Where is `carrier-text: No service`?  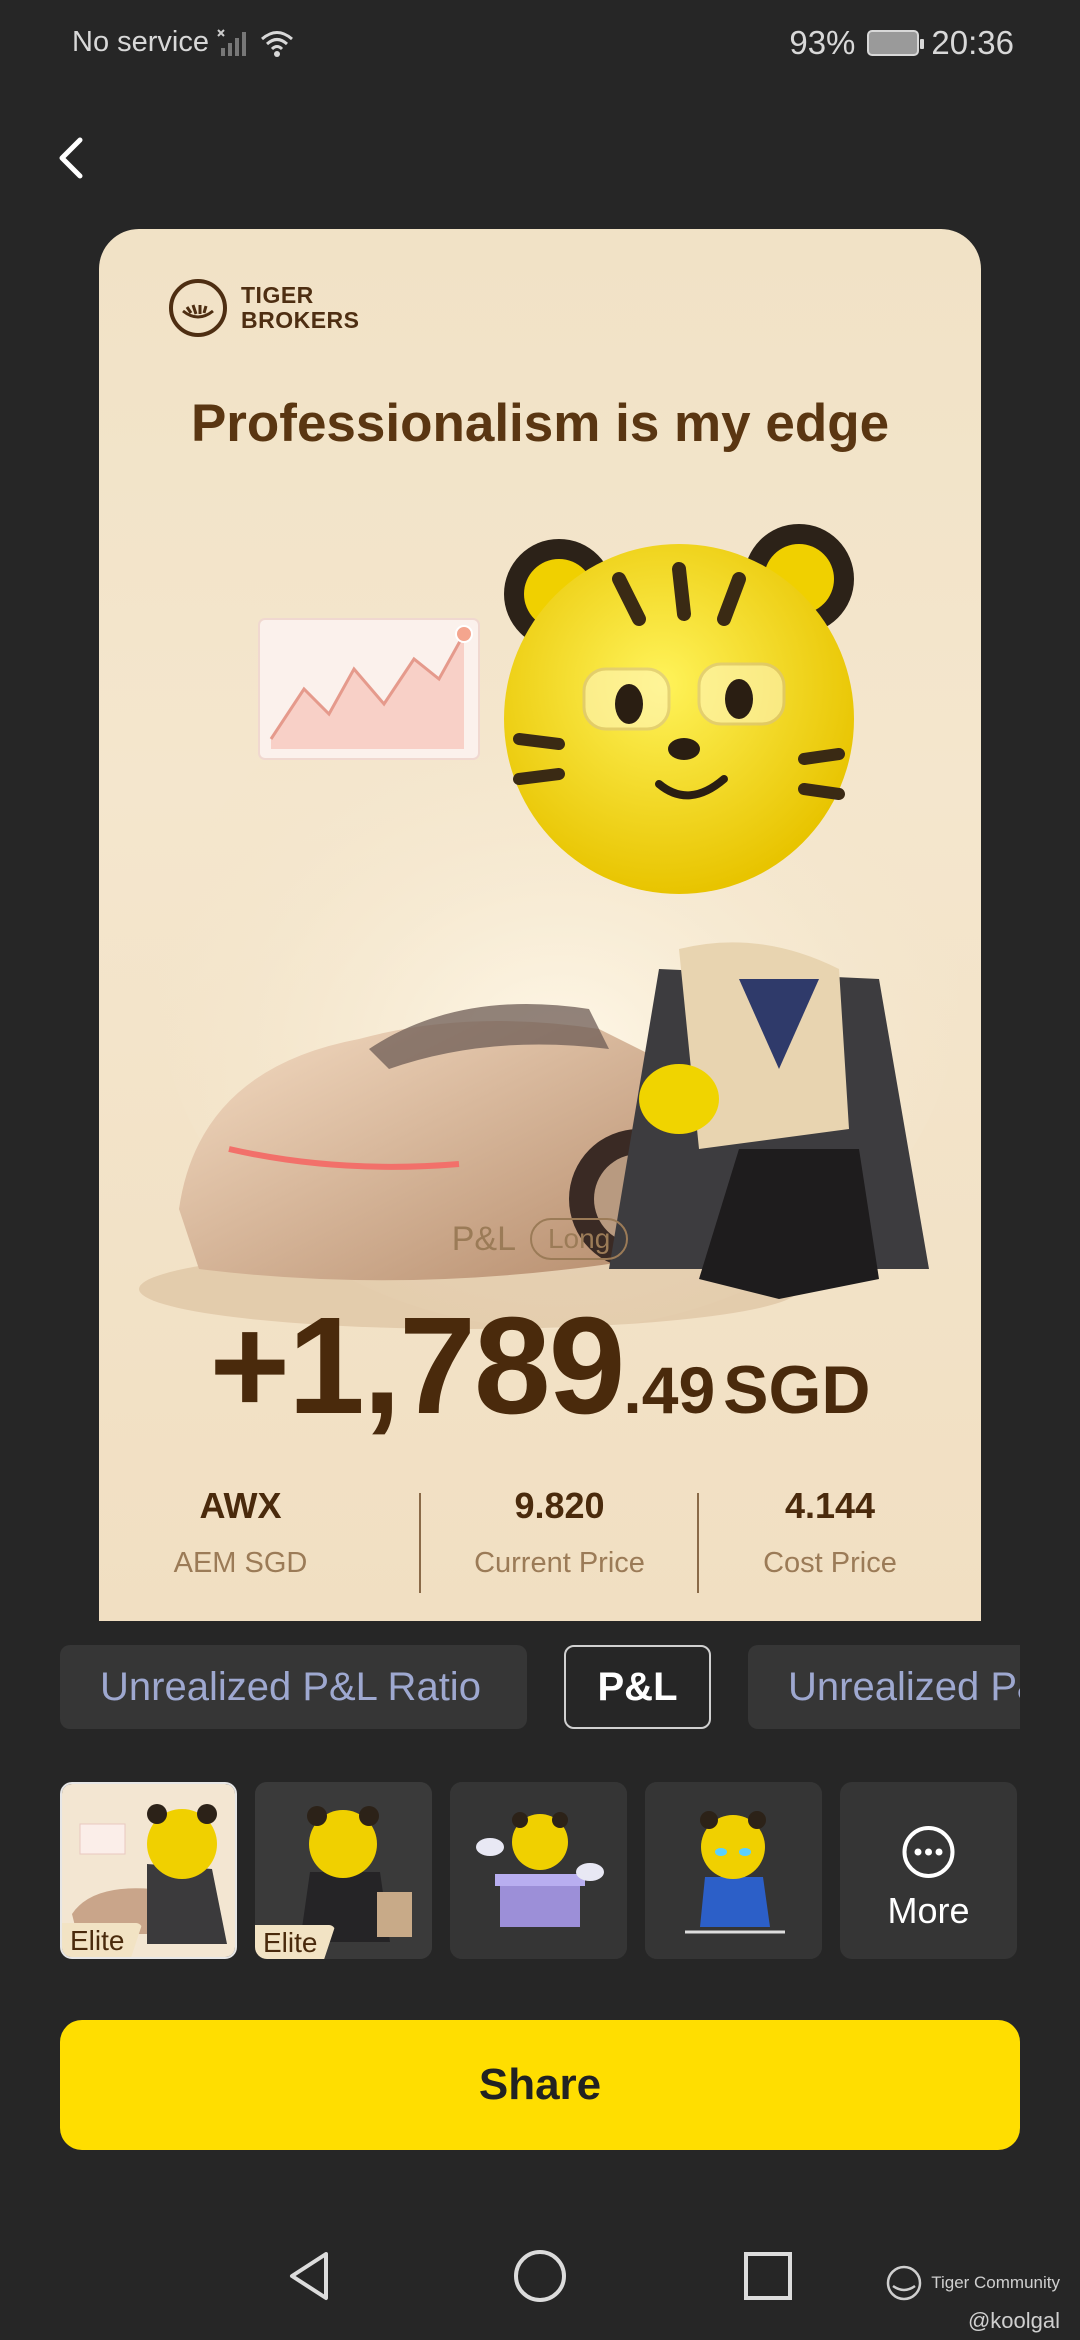
carrier-text: No service is located at coordinates (140, 42).